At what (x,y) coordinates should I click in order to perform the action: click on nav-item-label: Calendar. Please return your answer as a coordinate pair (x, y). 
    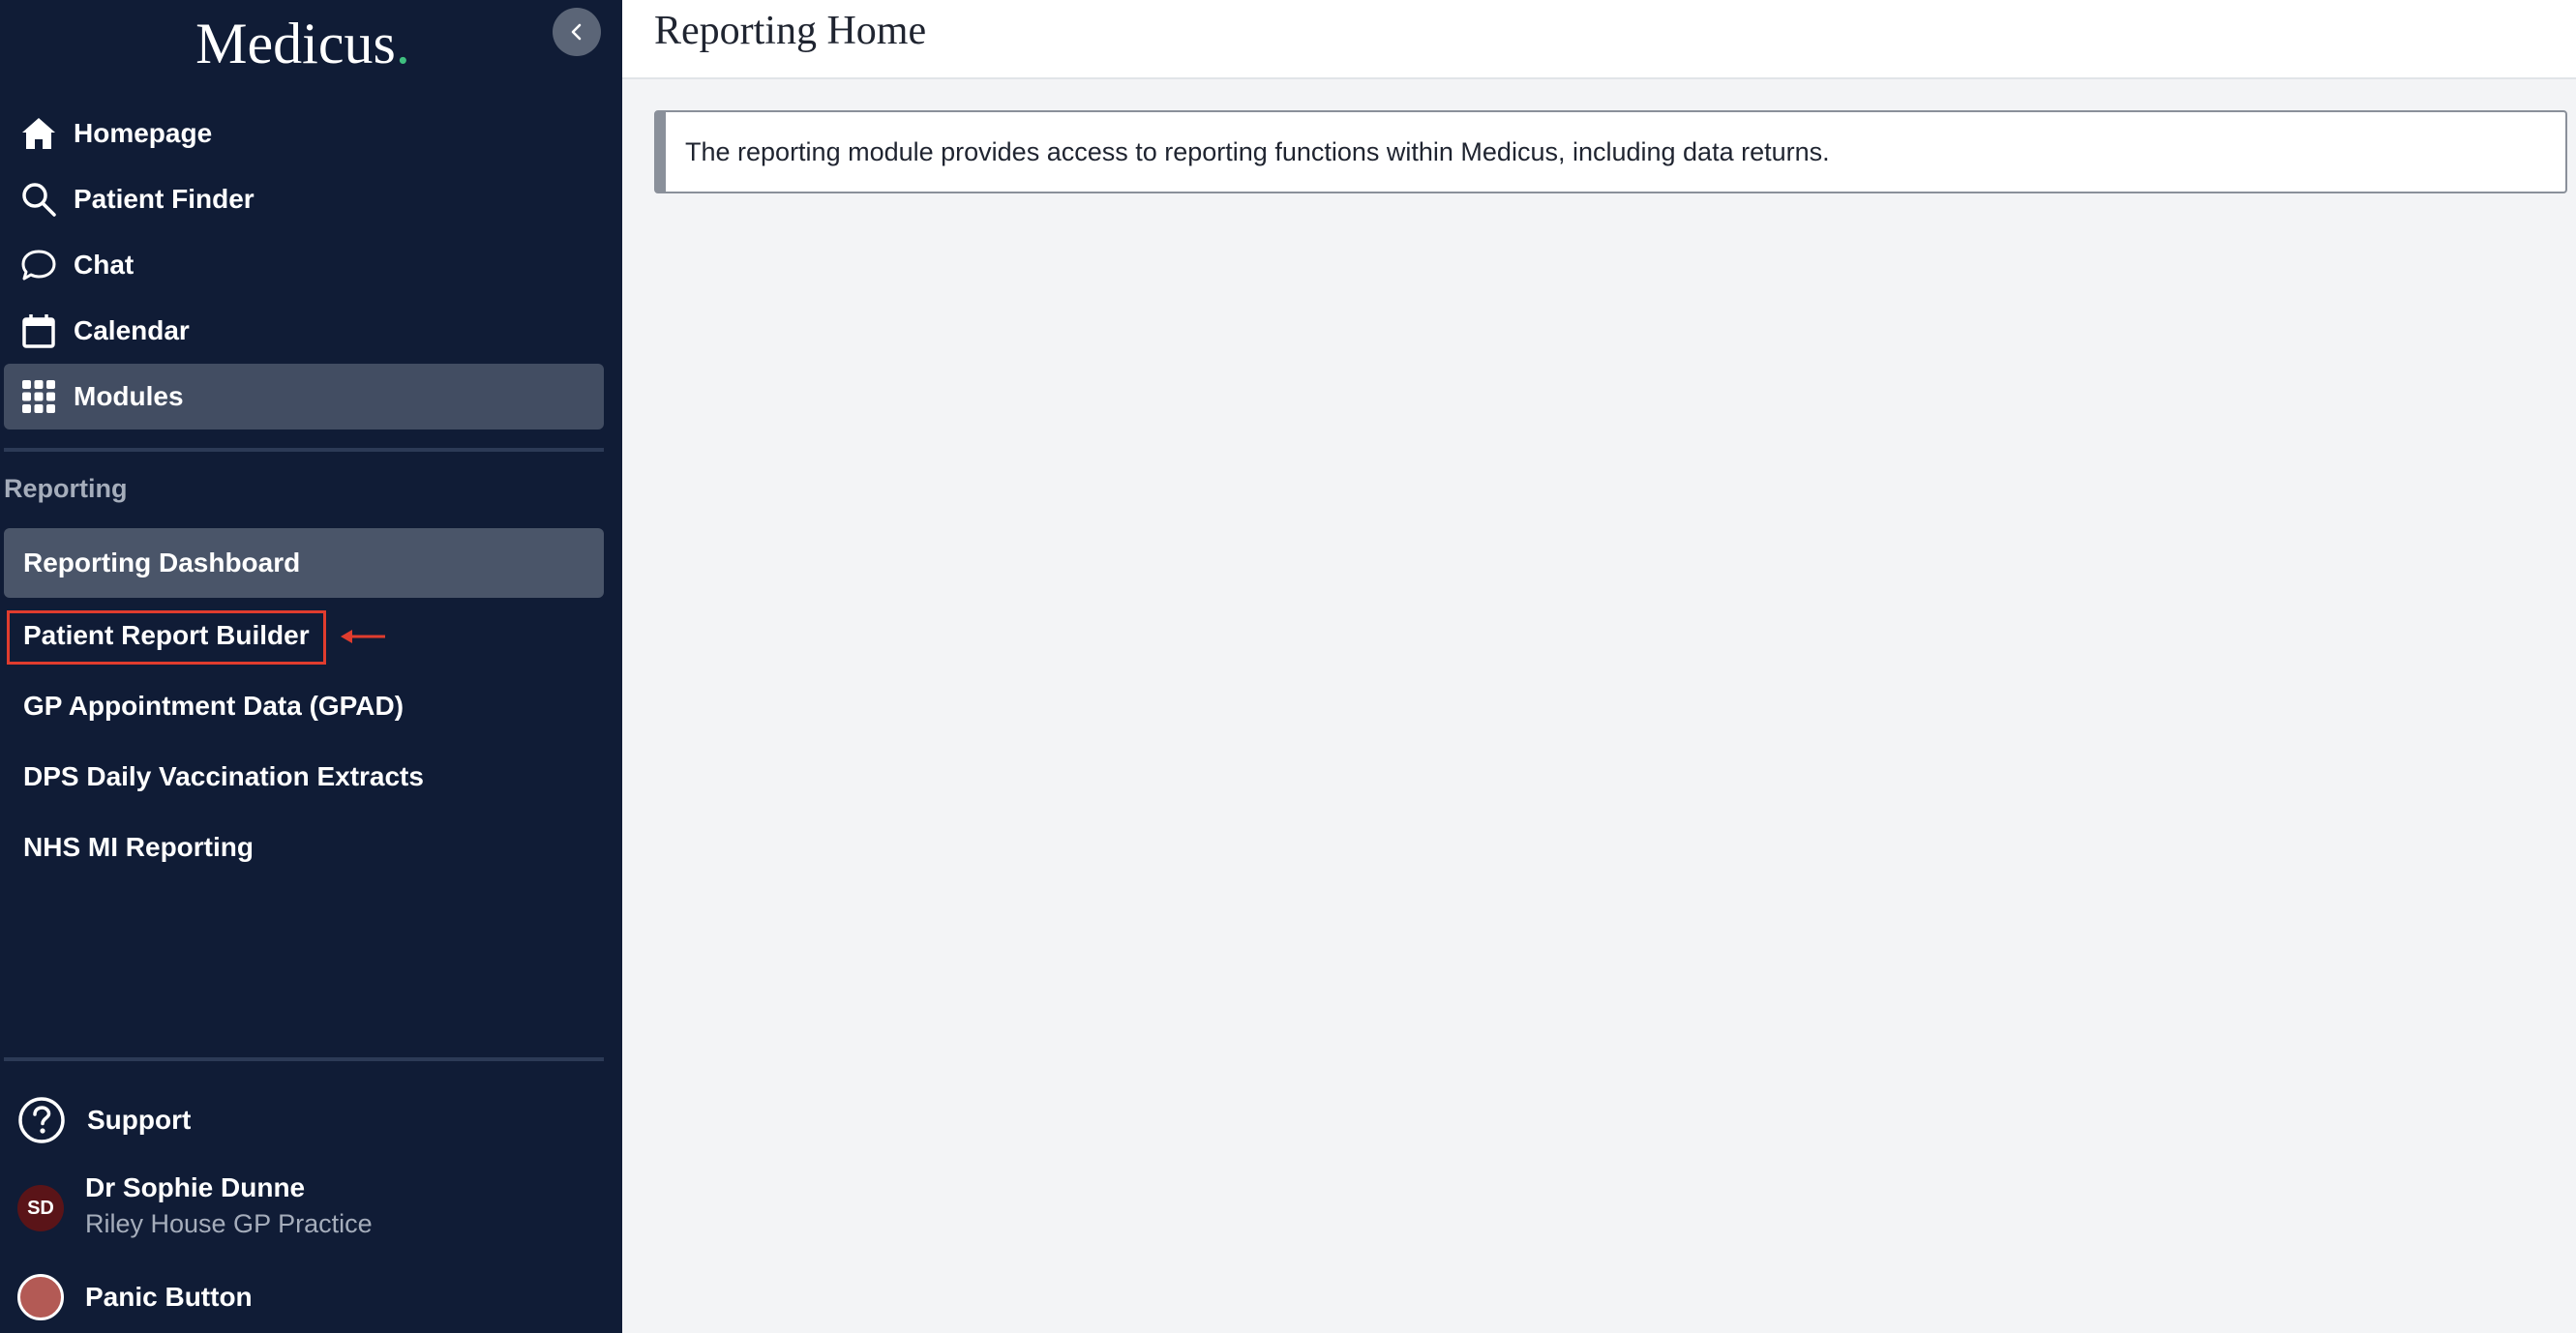
    Looking at the image, I should click on (132, 330).